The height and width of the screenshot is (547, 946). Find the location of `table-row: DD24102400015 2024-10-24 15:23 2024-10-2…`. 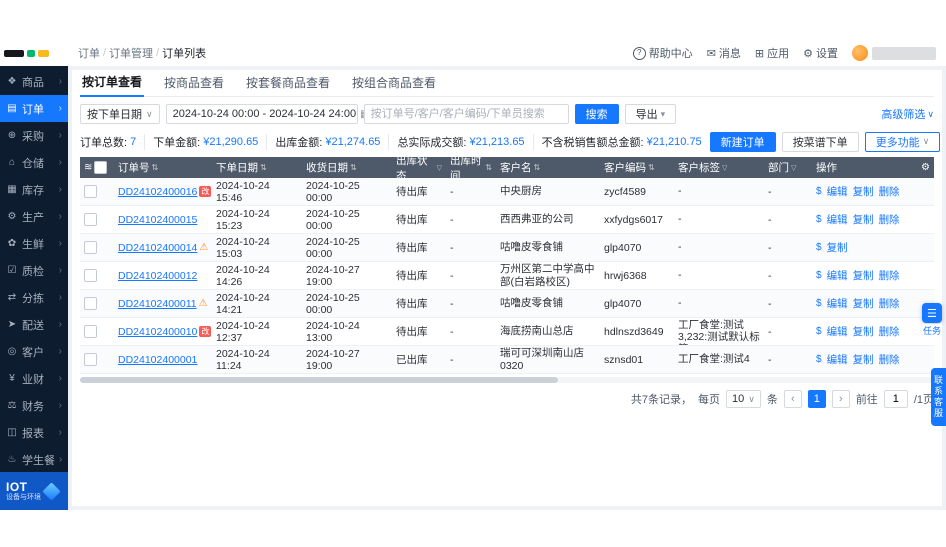

table-row: DD24102400015 2024-10-24 15:23 2024-10-2… is located at coordinates (507, 220).